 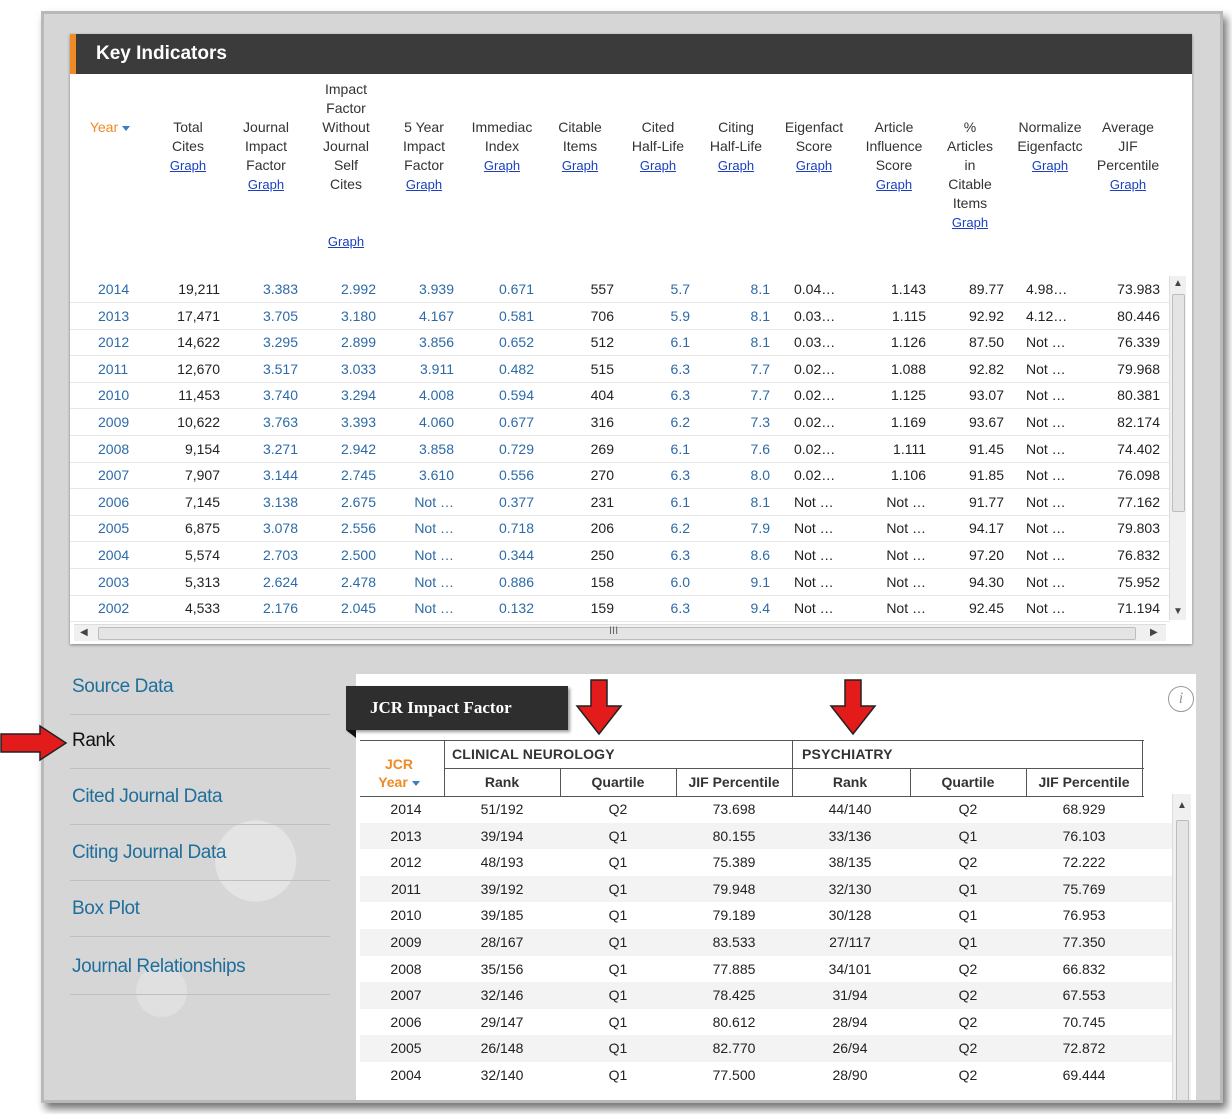 What do you see at coordinates (114, 528) in the screenshot?
I see `table-cell: 2005` at bounding box center [114, 528].